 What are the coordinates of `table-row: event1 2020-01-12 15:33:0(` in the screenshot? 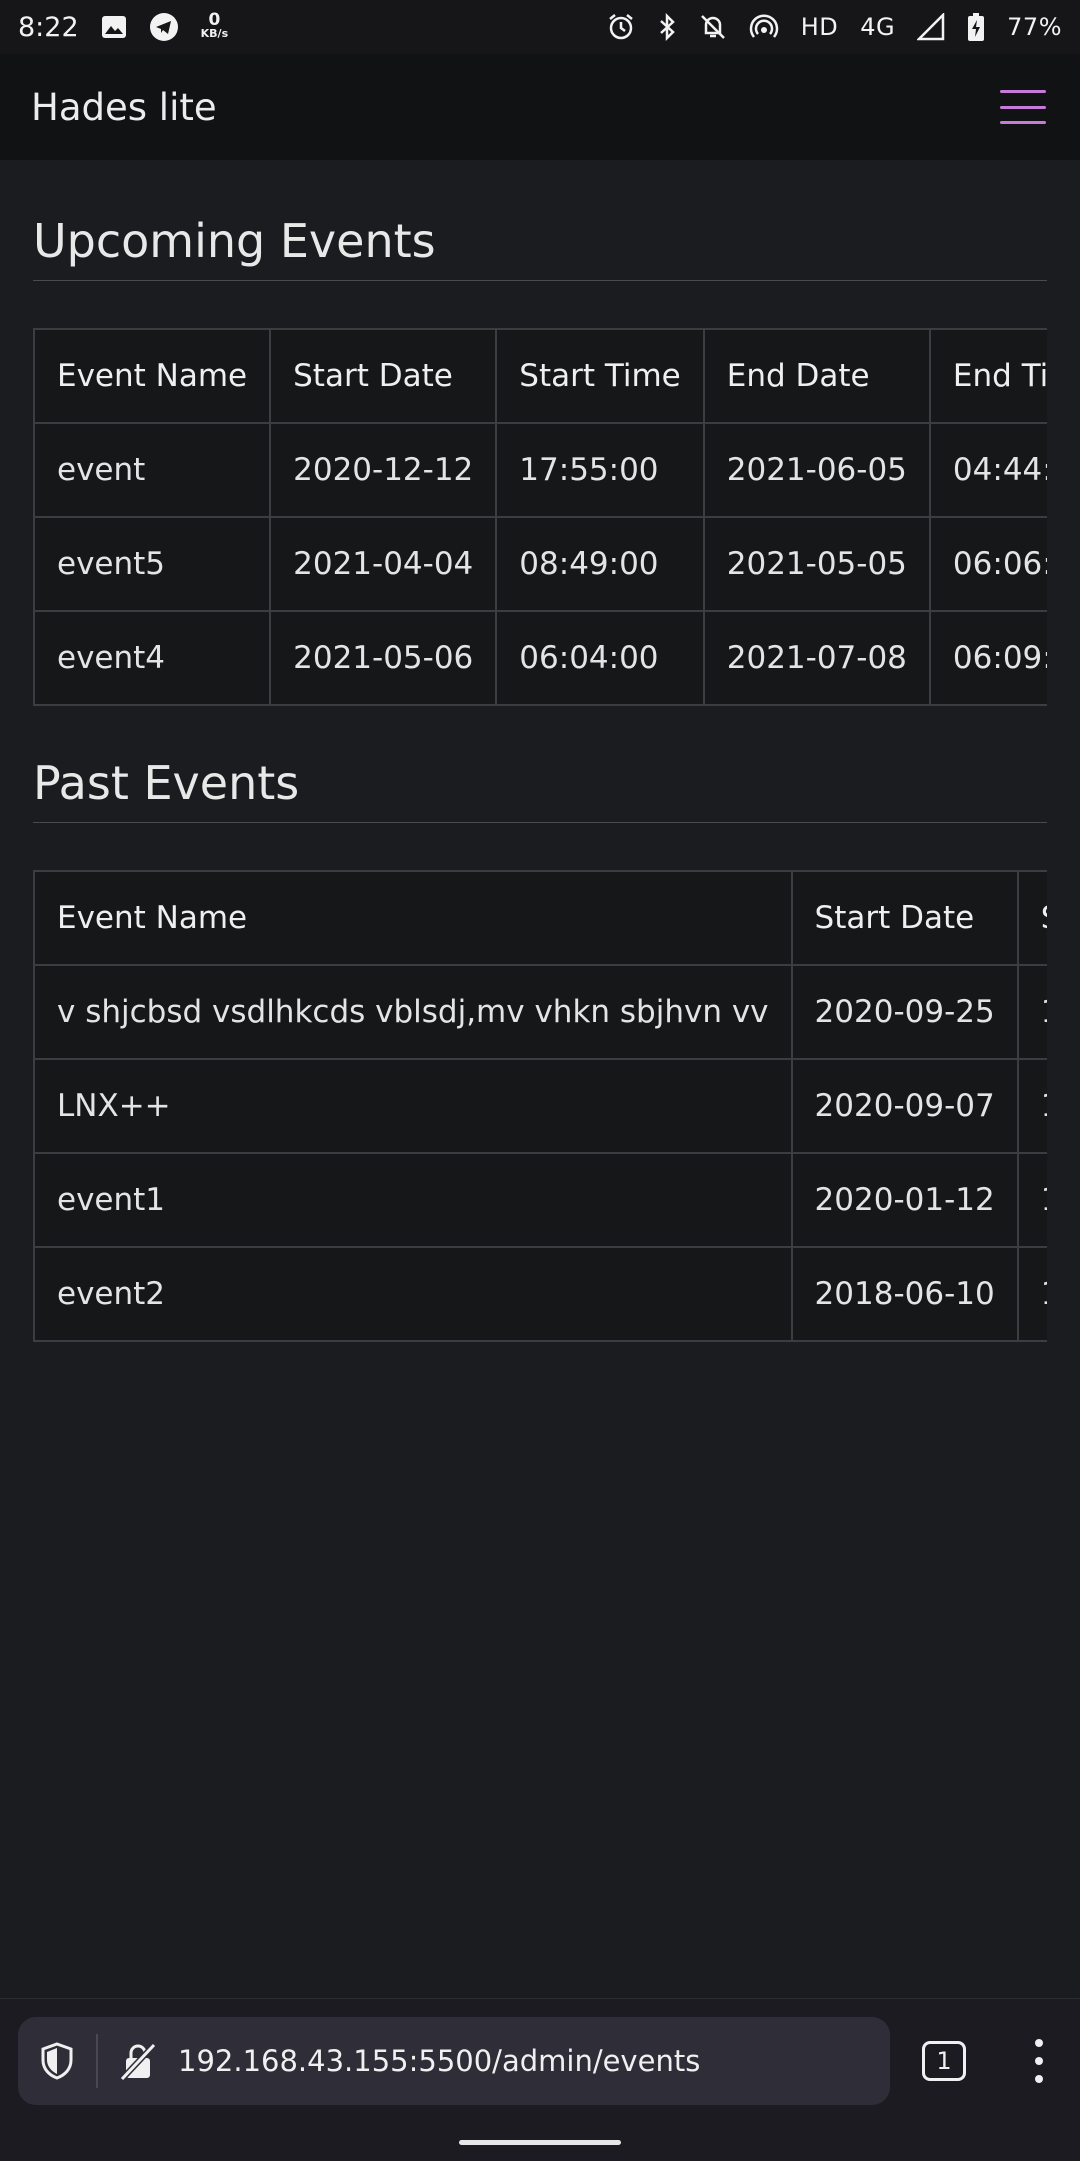 It's located at (540, 1200).